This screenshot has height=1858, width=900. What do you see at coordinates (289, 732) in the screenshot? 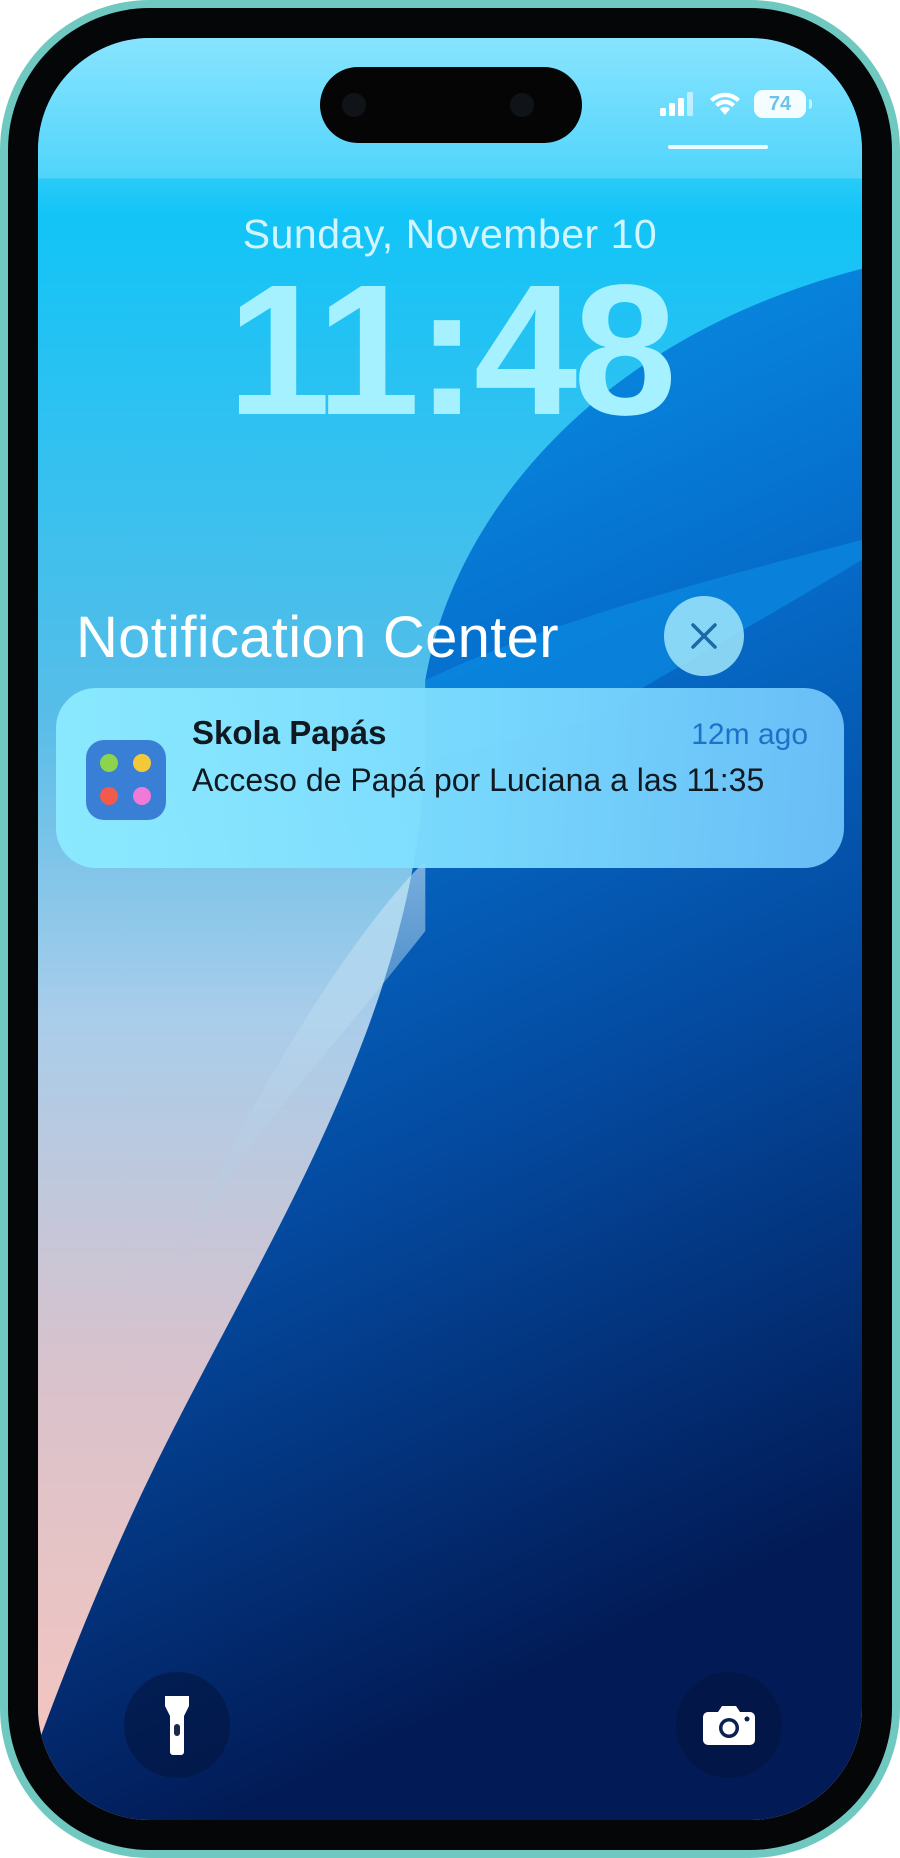
I see `notification-app-name: Skola Papás` at bounding box center [289, 732].